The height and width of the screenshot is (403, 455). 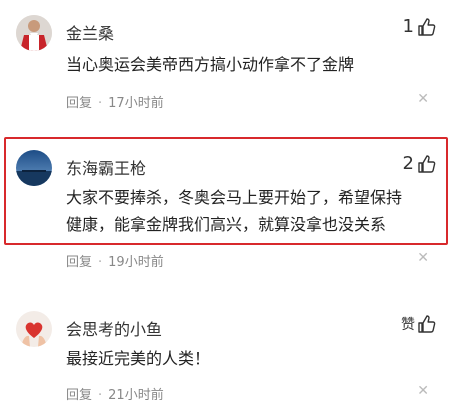 What do you see at coordinates (234, 197) in the screenshot?
I see `comment-text-line: 大家不要捧杀，冬奥会马上要开始了，希望保持` at bounding box center [234, 197].